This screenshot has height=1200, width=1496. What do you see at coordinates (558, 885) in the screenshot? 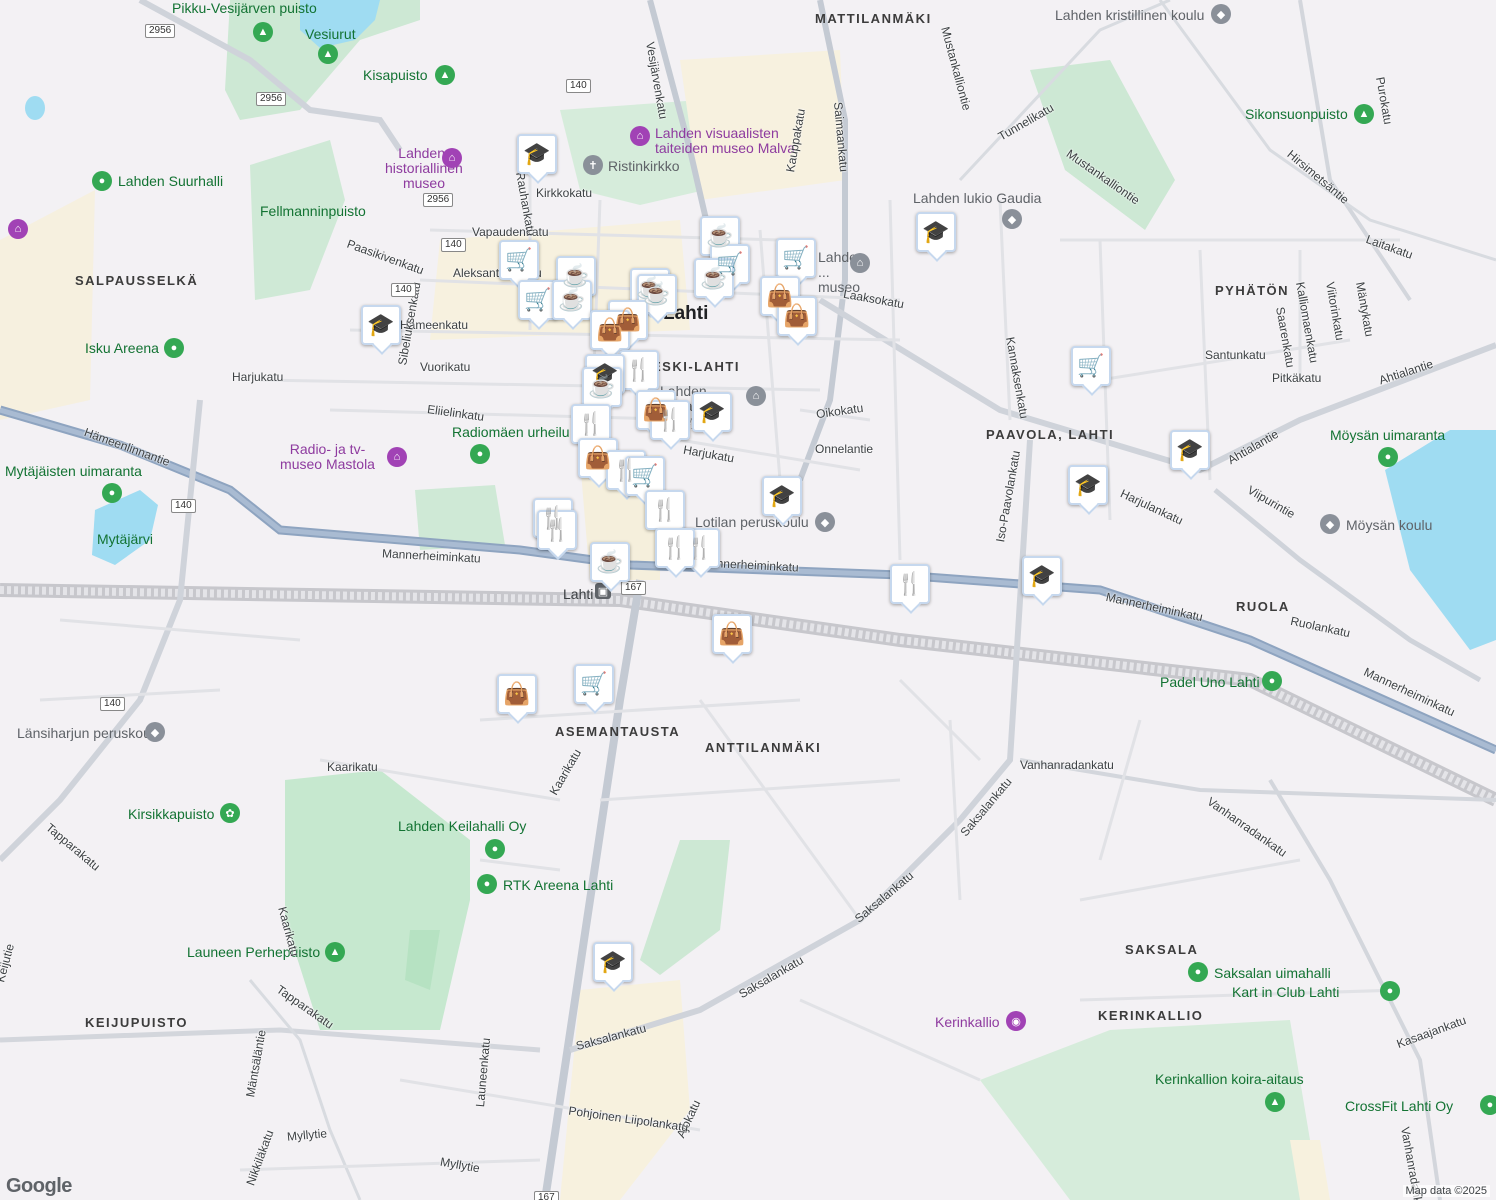
I see `sports-label: RTK Areena Lahti` at bounding box center [558, 885].